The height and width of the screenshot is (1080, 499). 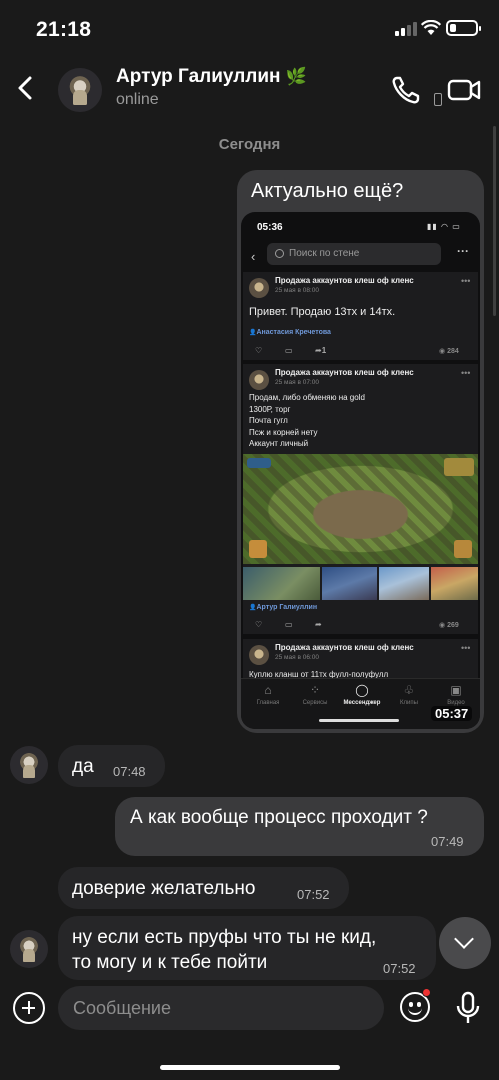 I want to click on post-body: Привет. Продаю 13тх и 14тх., so click(x=322, y=312).